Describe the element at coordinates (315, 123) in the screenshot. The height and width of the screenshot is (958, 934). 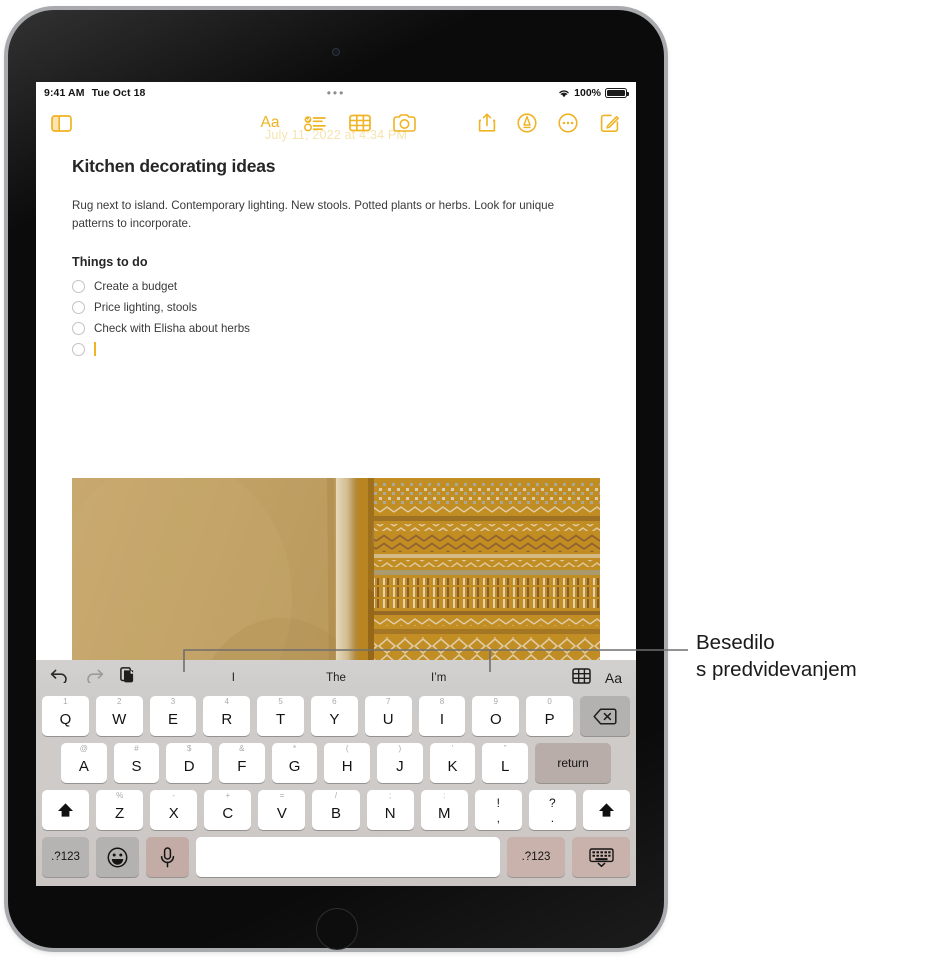
I see `checklist-icon` at that location.